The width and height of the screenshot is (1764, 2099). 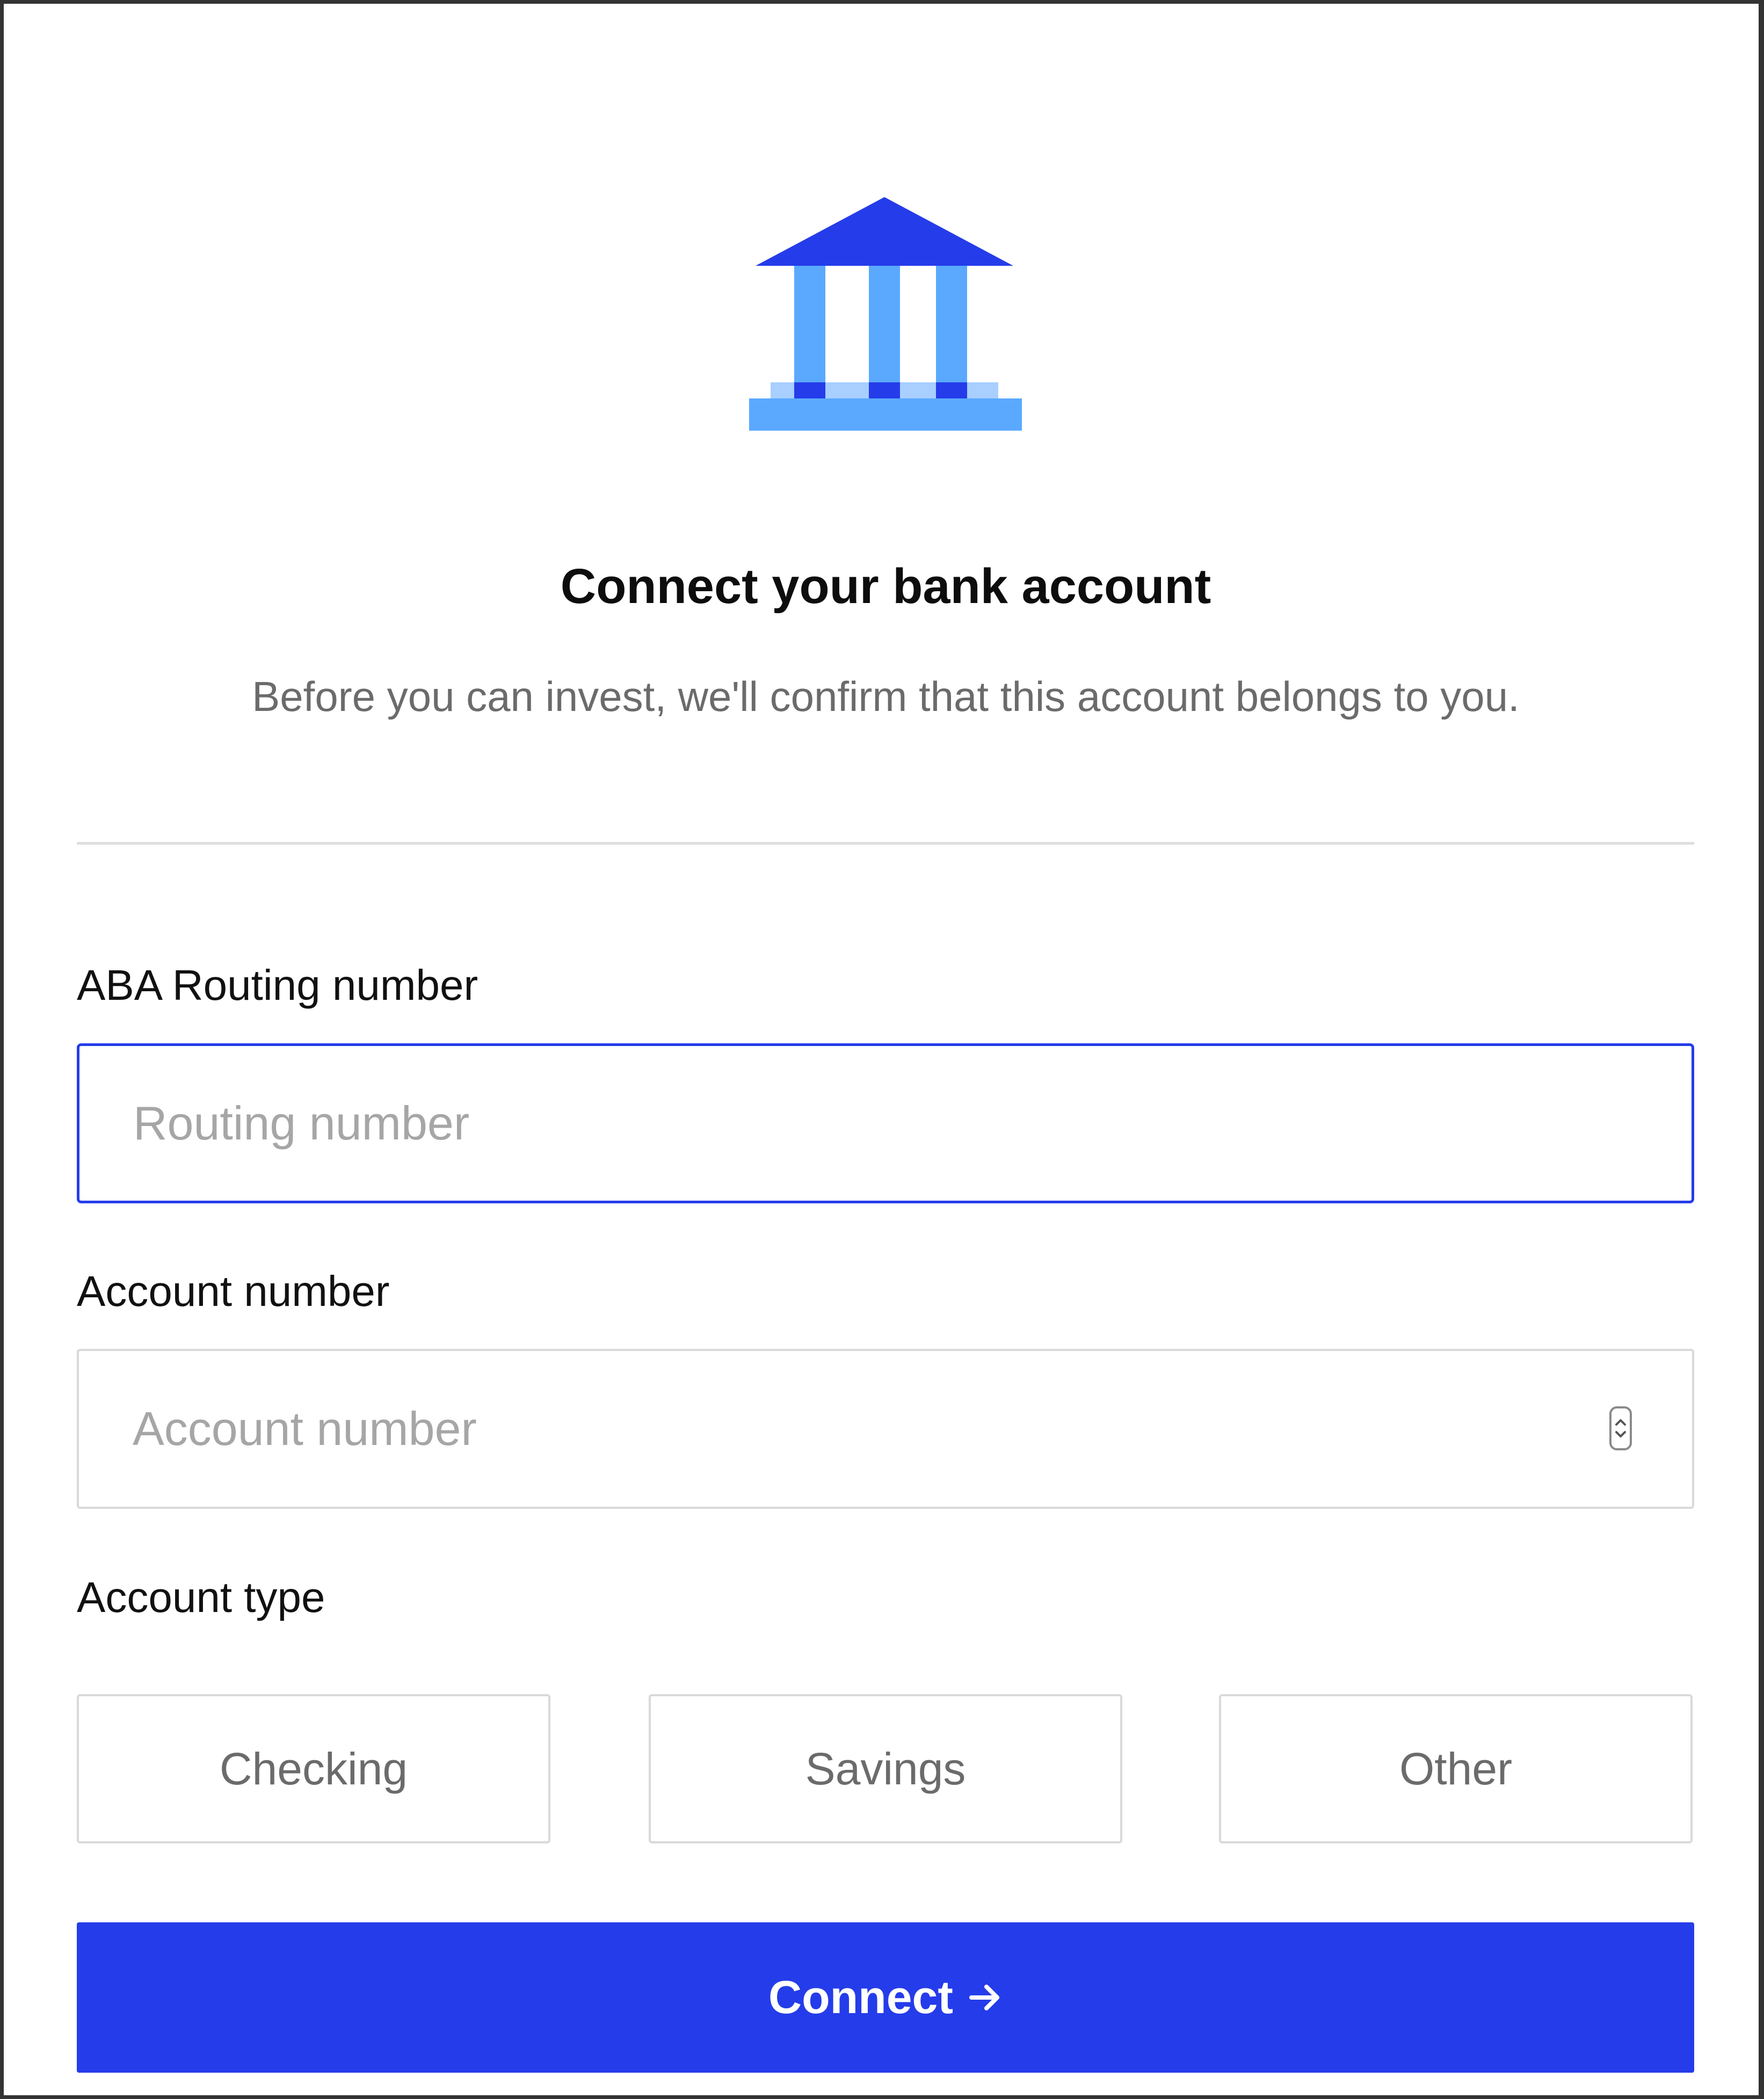 What do you see at coordinates (233, 1291) in the screenshot?
I see `account-number-label: Account number` at bounding box center [233, 1291].